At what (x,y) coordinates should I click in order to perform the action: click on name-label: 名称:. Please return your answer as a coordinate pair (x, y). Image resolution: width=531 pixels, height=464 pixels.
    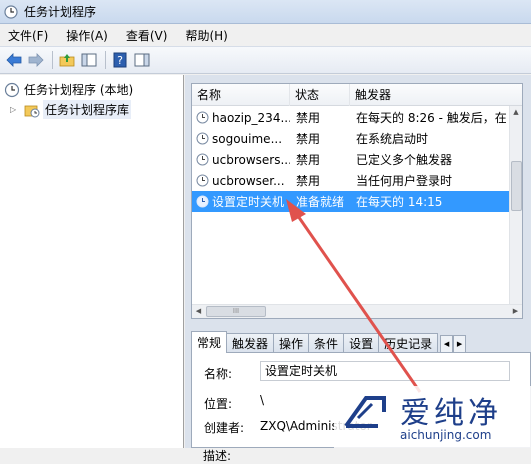
    Looking at the image, I should click on (218, 374).